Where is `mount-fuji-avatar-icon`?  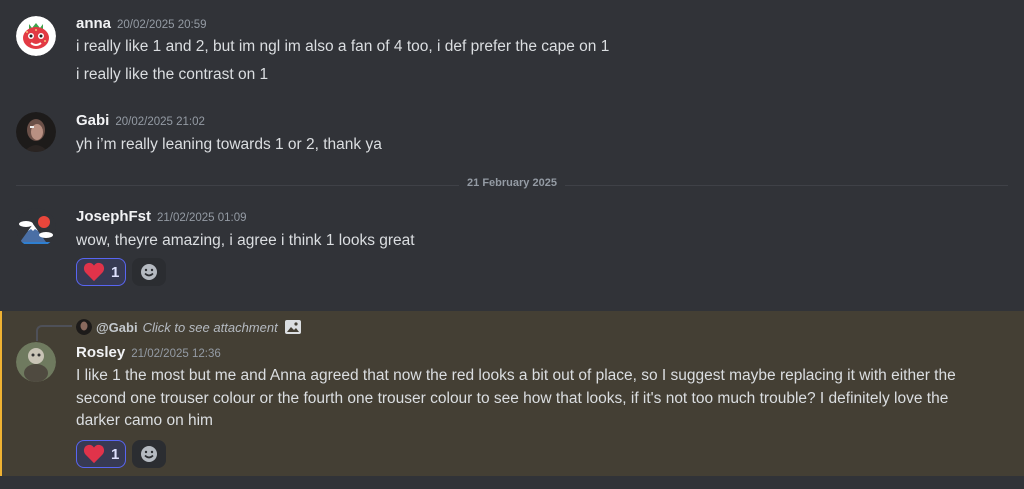 mount-fuji-avatar-icon is located at coordinates (36, 228).